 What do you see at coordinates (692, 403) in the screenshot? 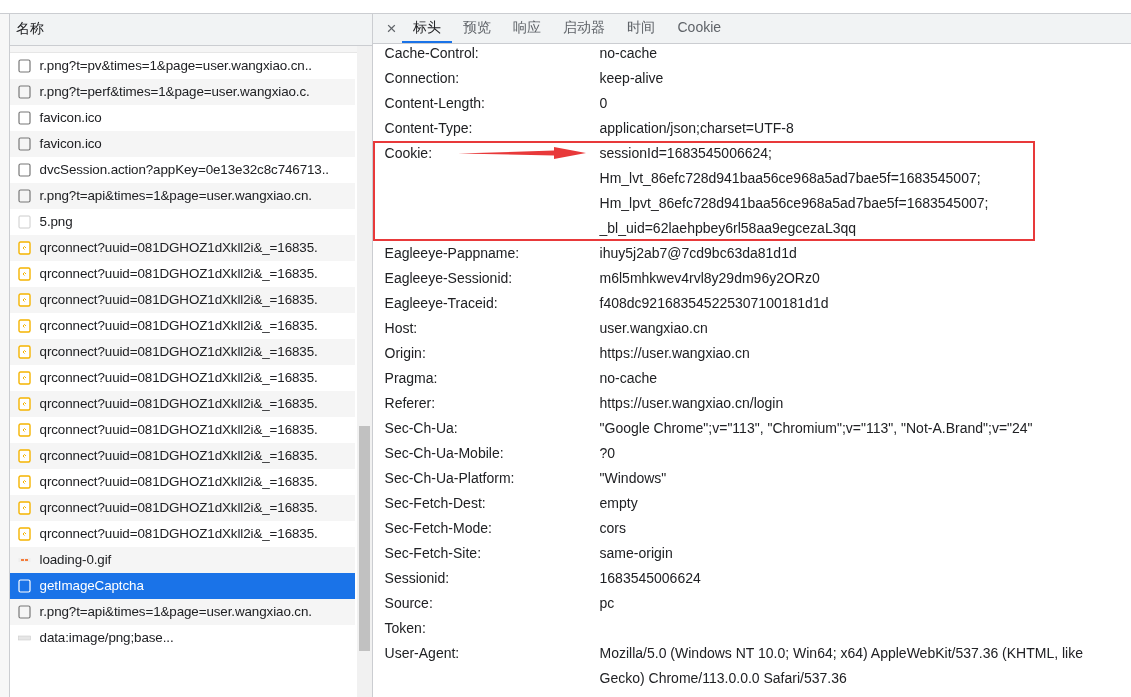
I see `header-value: https://user.wangxiao.cn/login` at bounding box center [692, 403].